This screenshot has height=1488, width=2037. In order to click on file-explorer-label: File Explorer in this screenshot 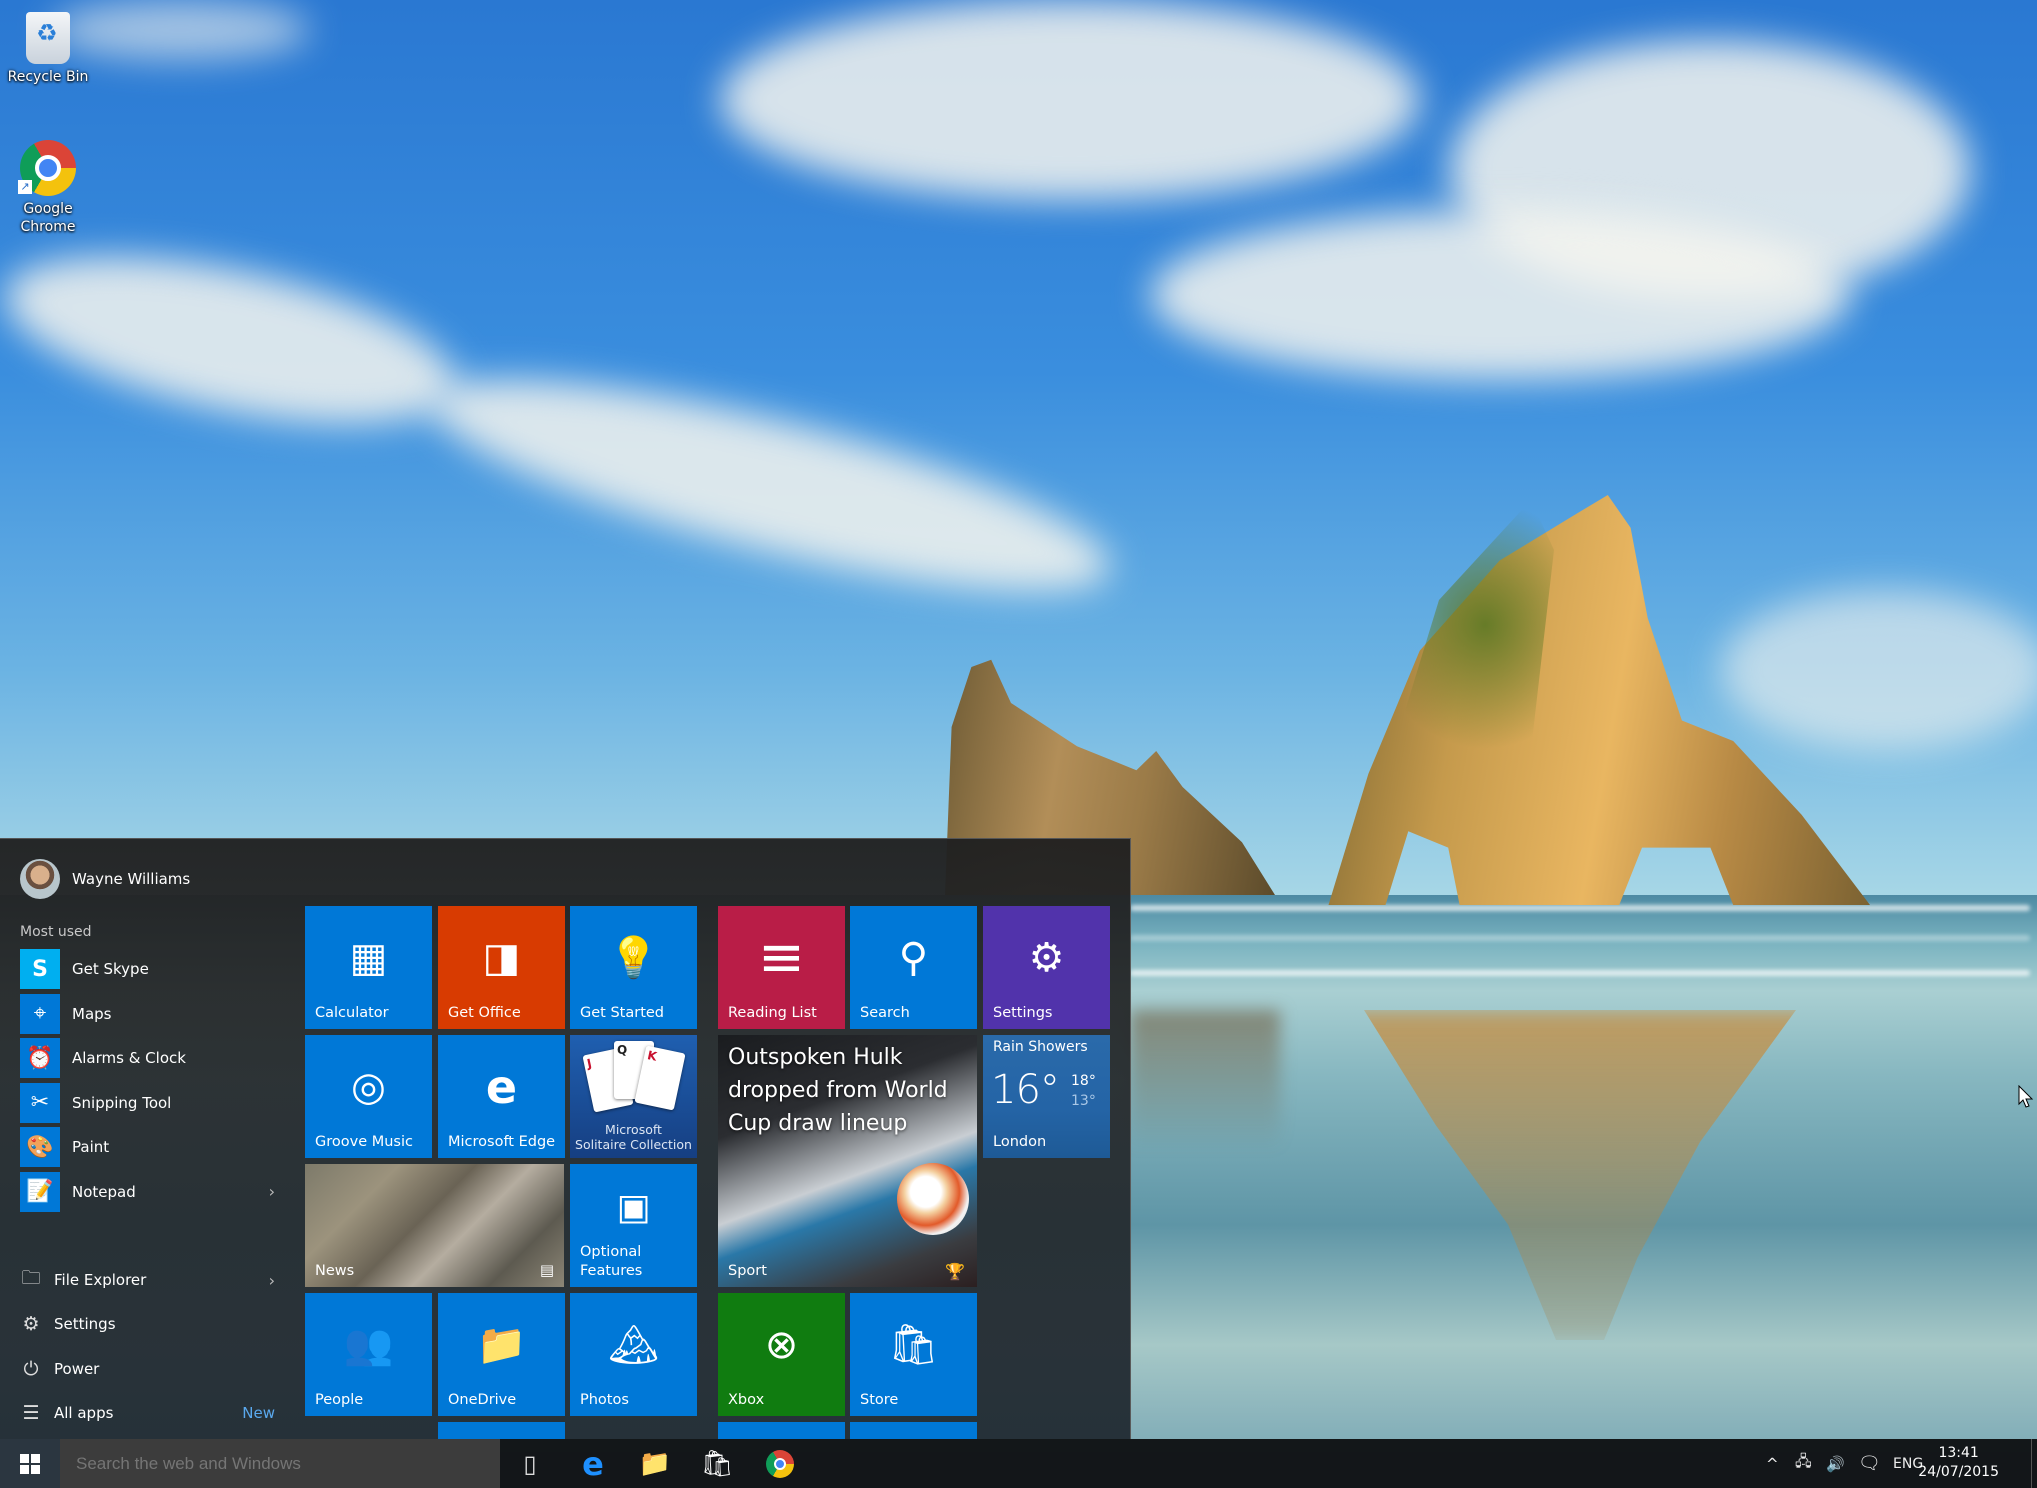, I will do `click(100, 1280)`.